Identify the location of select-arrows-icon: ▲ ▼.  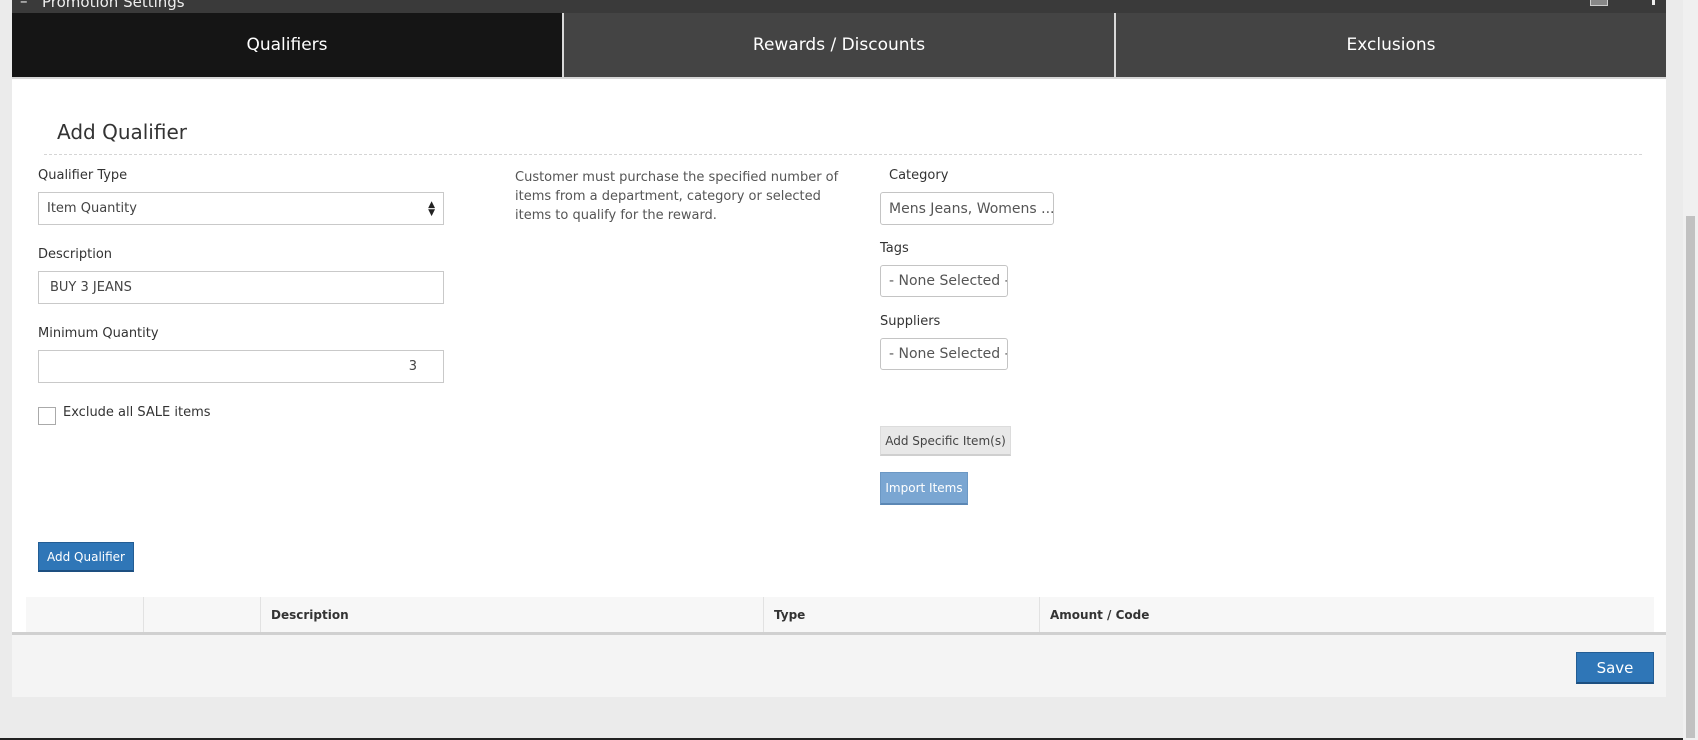
(431, 209).